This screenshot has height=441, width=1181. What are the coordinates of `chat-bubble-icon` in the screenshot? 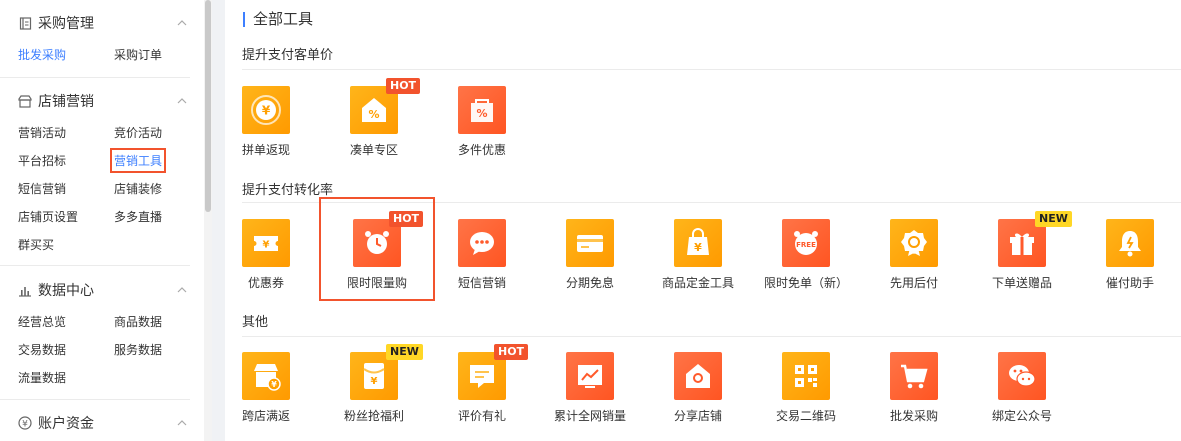 It's located at (482, 243).